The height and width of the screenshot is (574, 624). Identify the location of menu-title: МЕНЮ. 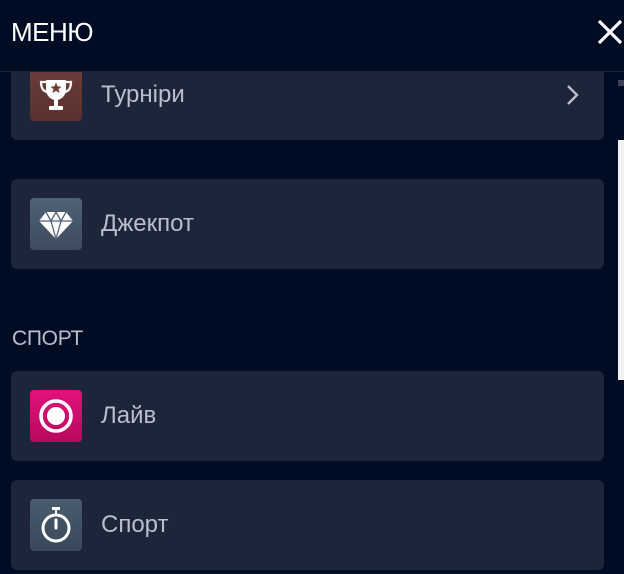
(52, 32).